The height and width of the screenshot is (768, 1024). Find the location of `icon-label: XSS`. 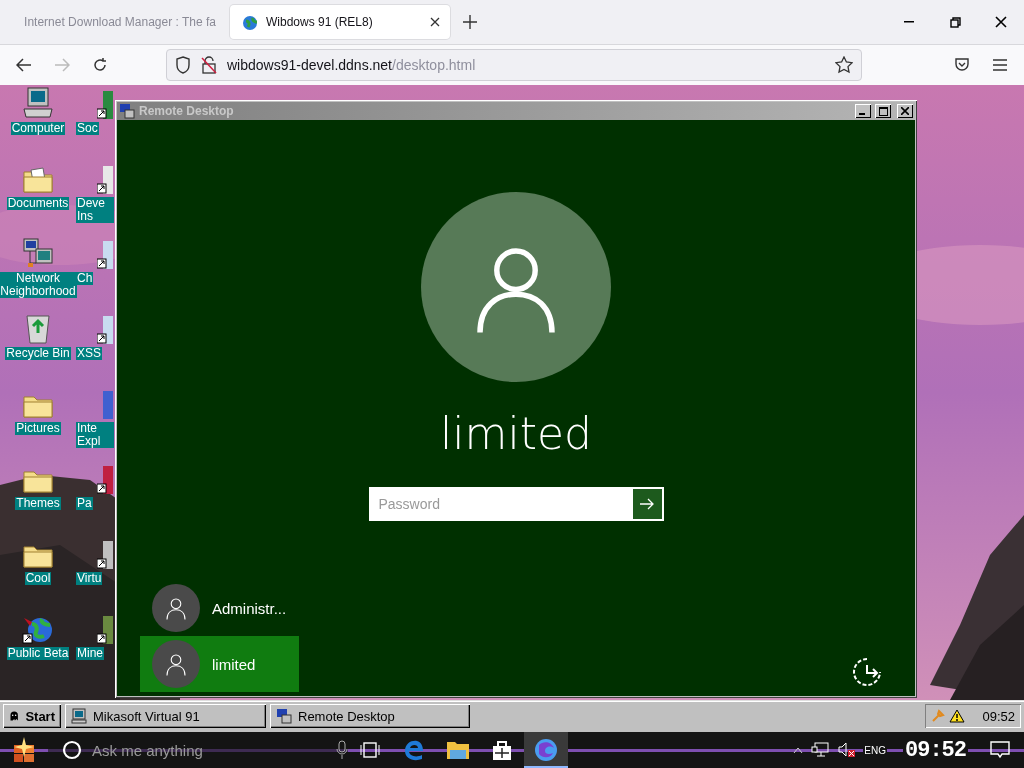

icon-label: XSS is located at coordinates (89, 353).